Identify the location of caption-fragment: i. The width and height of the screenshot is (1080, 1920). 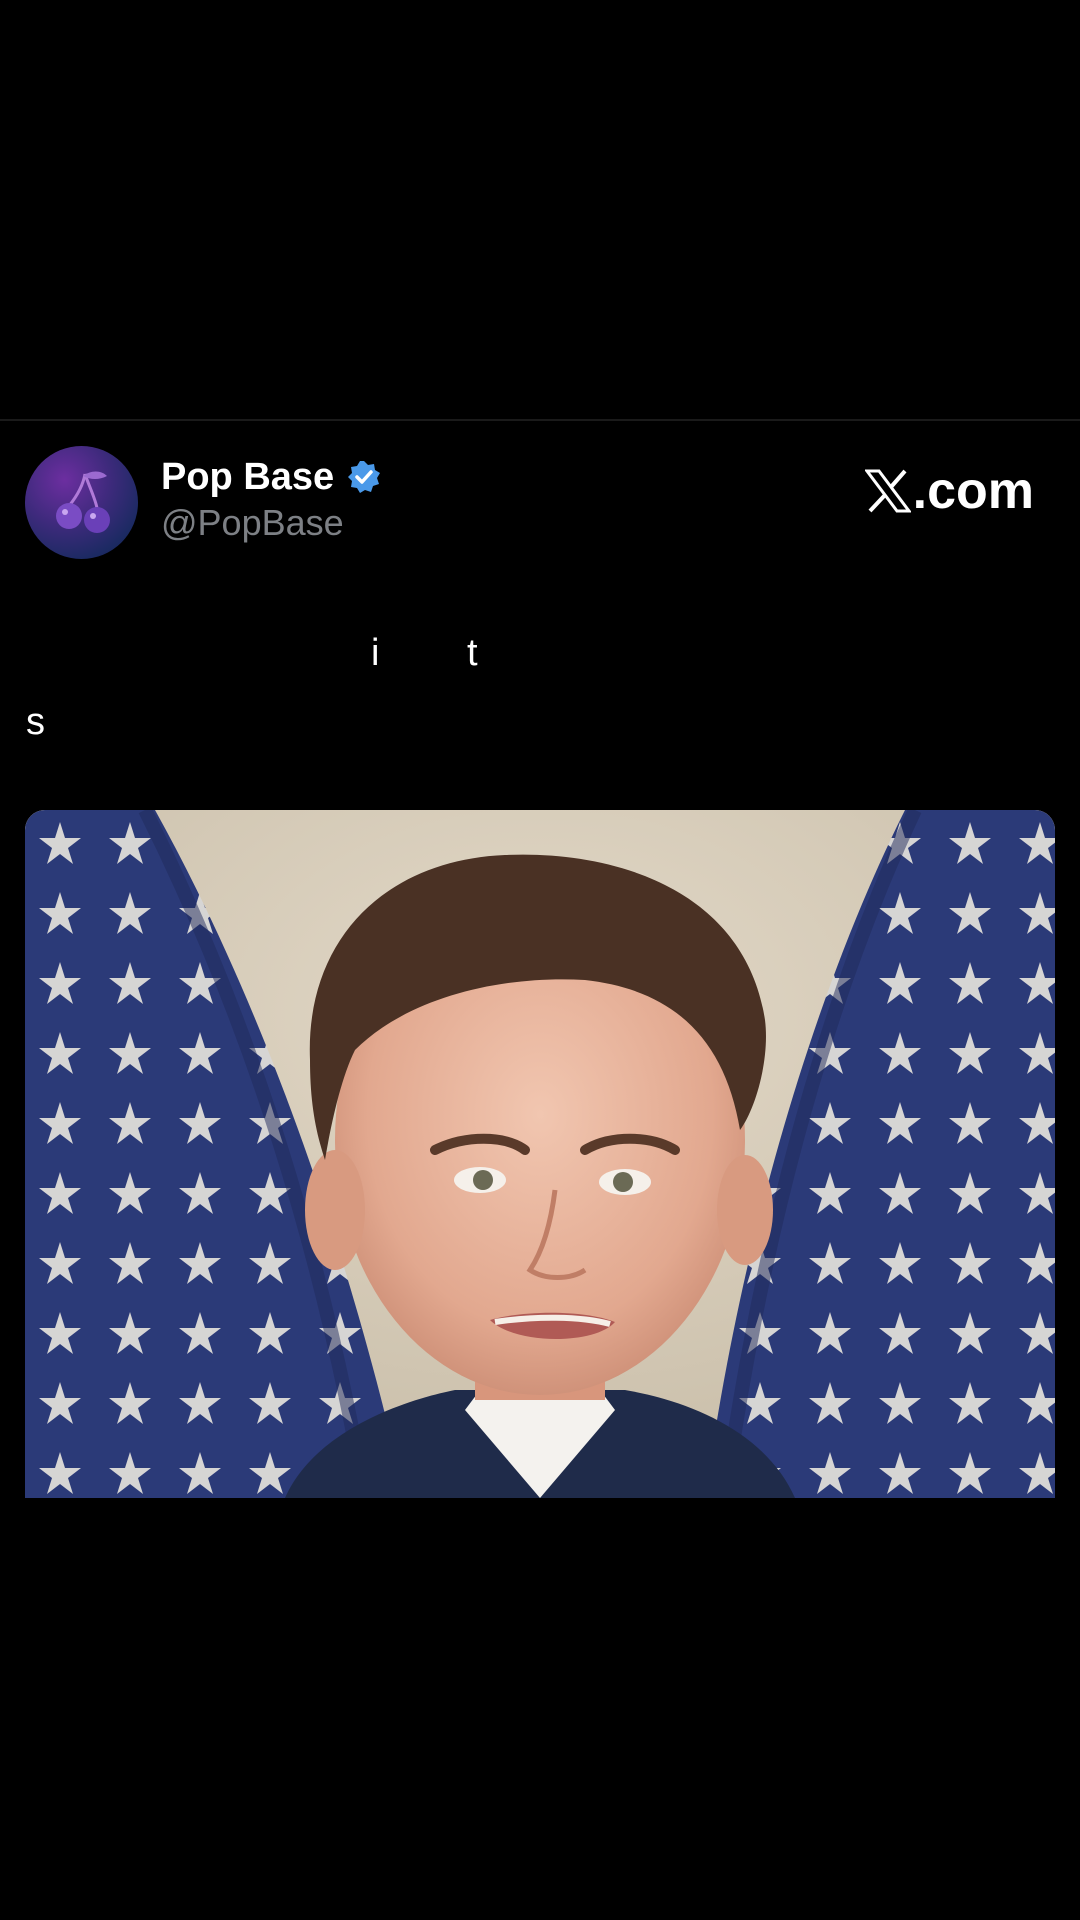
(375, 653).